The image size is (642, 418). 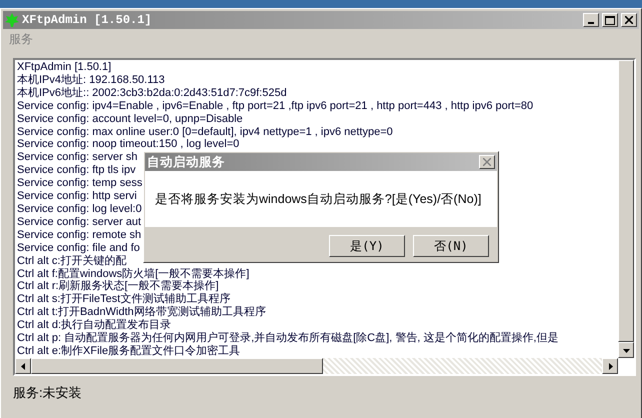 I want to click on log-line: Ctrl alt t:打开BadnWidth网络带宽测试辅助工具程序, so click(x=141, y=312).